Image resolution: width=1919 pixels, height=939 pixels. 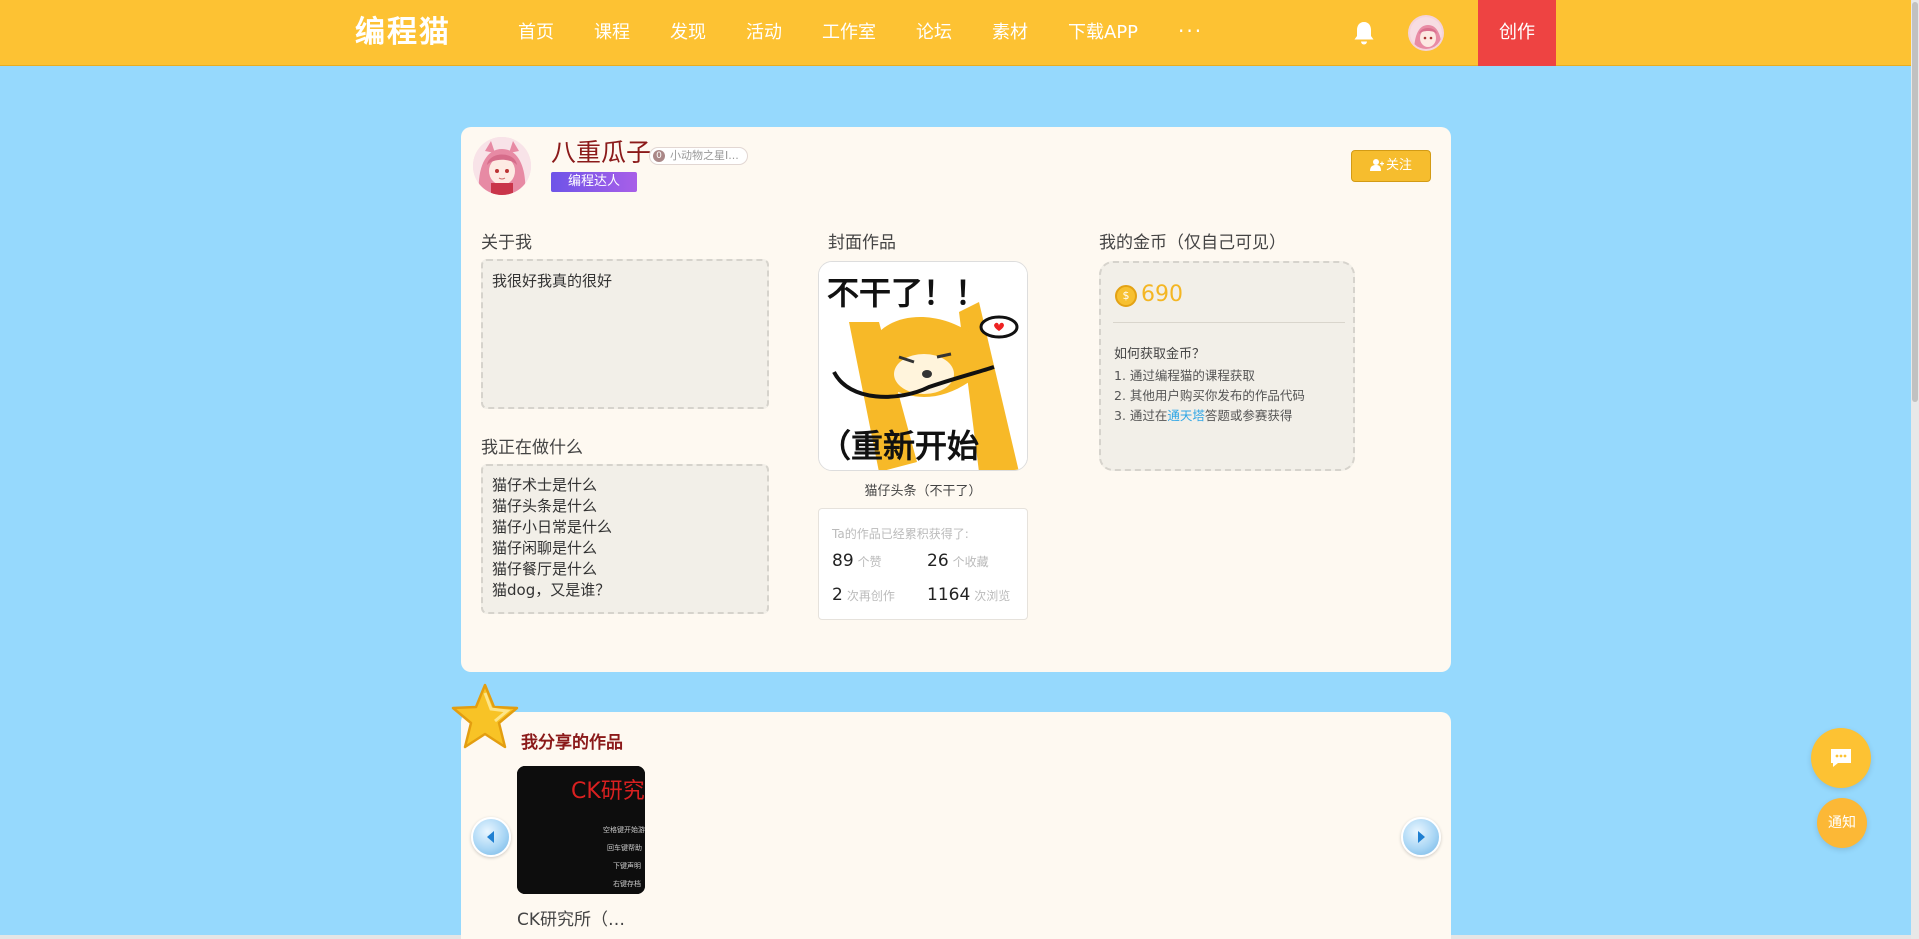 I want to click on nav-item-materials: 素材, so click(x=1010, y=33).